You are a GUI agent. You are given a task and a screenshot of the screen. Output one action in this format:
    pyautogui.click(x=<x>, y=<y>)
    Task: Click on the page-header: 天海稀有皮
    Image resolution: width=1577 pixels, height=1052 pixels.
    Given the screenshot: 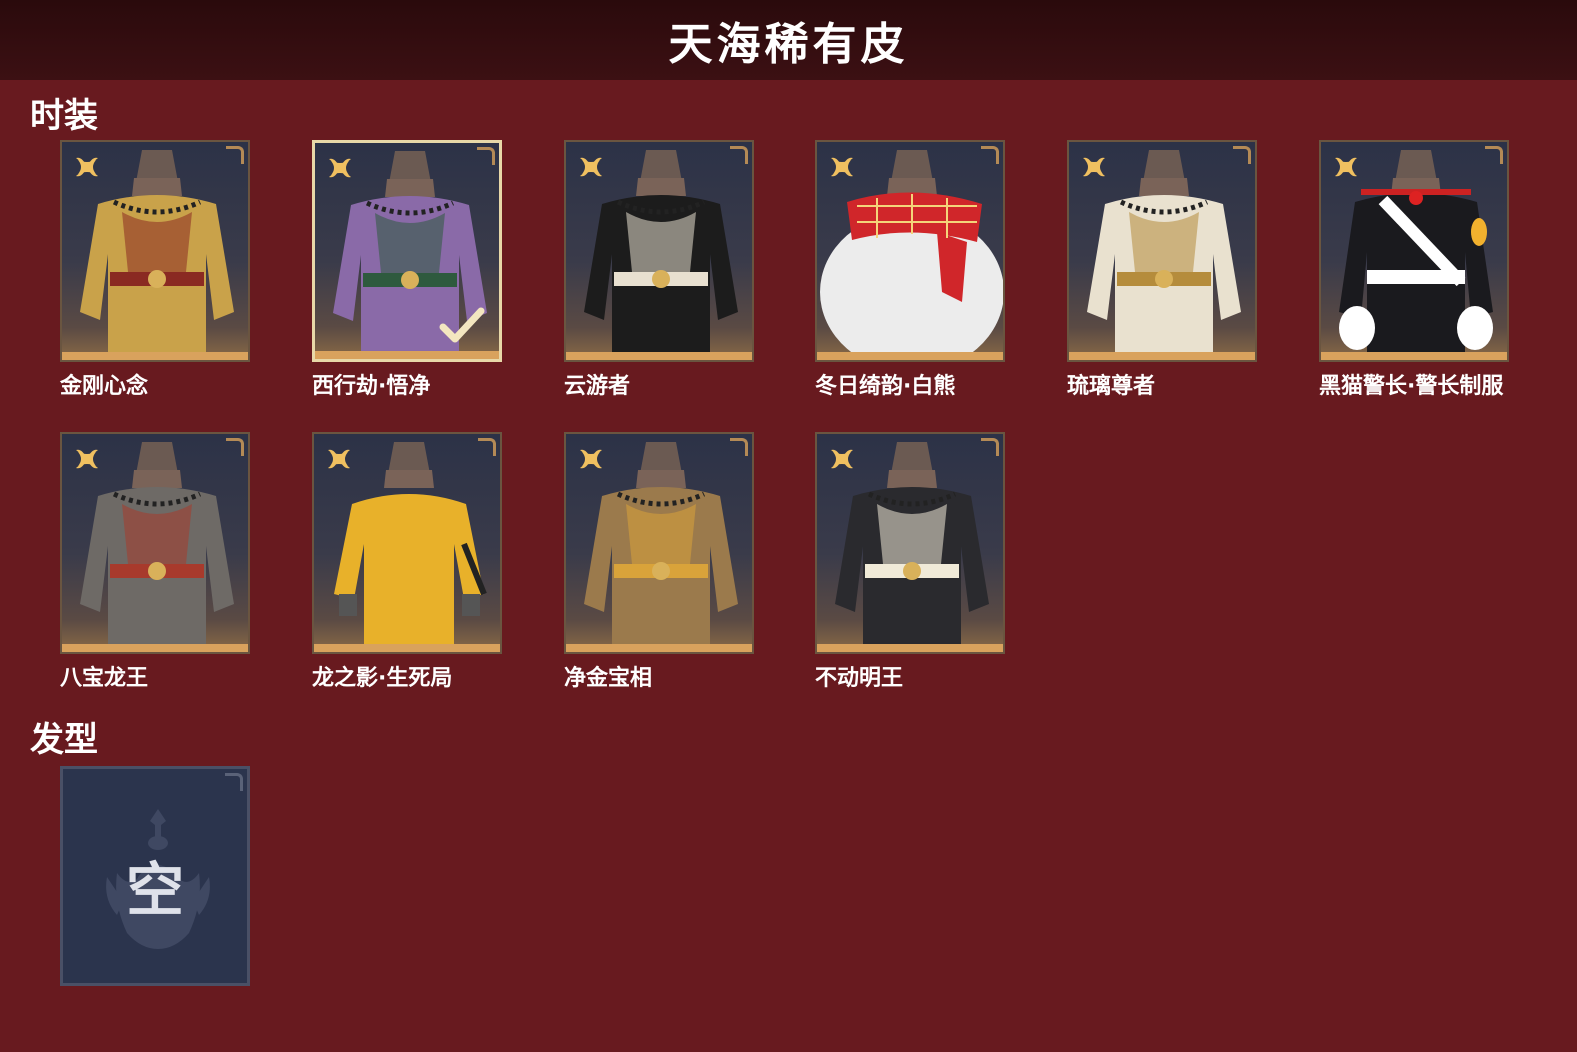 What is the action you would take?
    pyautogui.click(x=788, y=40)
    